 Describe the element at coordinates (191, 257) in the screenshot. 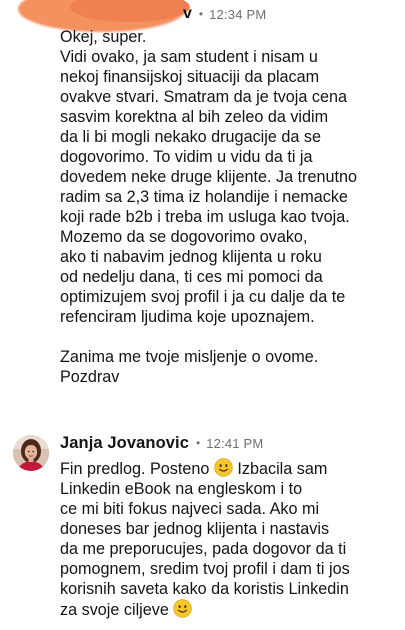

I see `message-line: ako ti nabavim jednog klijenta u roku` at that location.